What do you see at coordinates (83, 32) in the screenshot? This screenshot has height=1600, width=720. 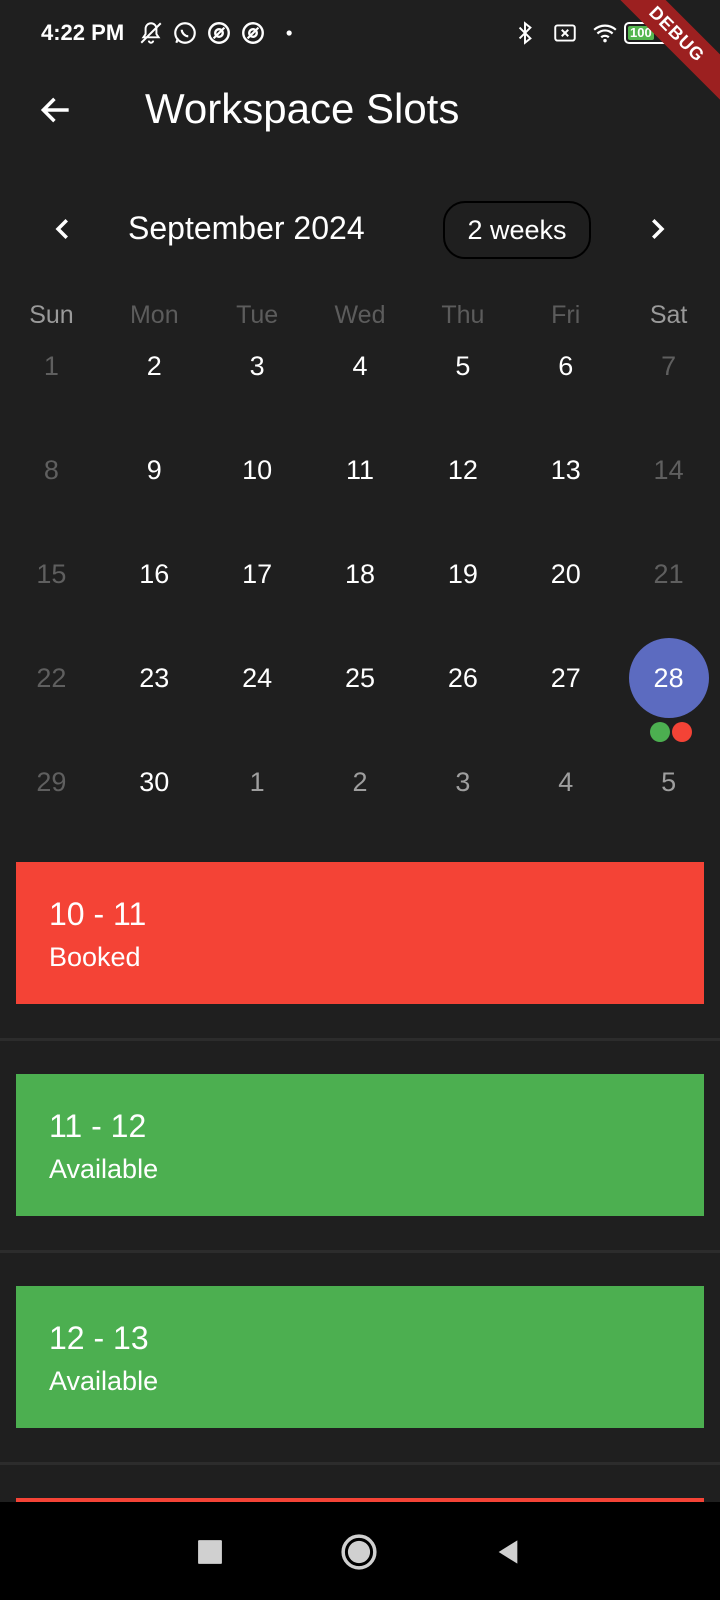 I see `status-time: 4:22 PM` at bounding box center [83, 32].